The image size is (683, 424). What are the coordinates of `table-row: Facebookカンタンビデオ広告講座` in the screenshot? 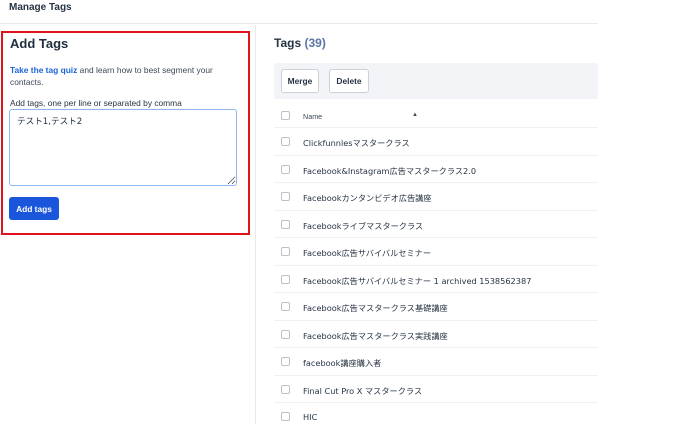 It's located at (436, 197).